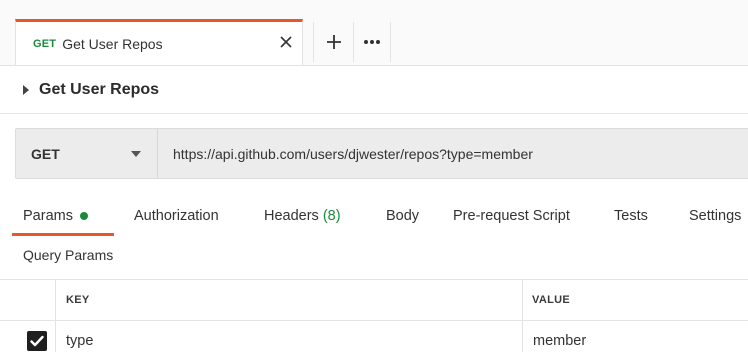 The height and width of the screenshot is (352, 748). I want to click on checkmark-icon, so click(37, 341).